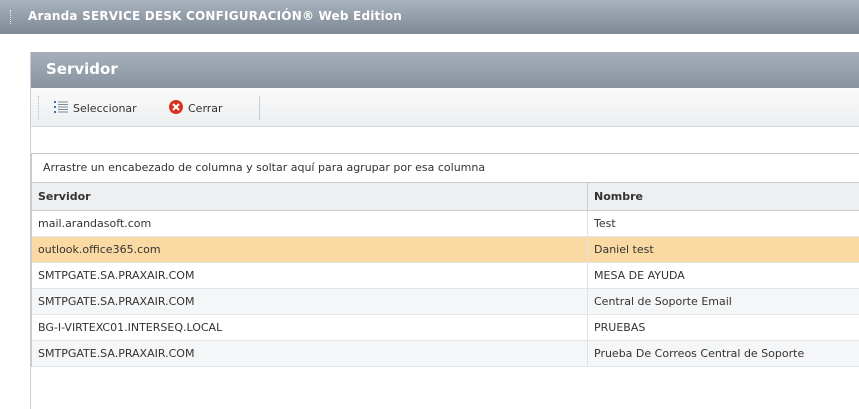 The width and height of the screenshot is (859, 409). Describe the element at coordinates (445, 107) in the screenshot. I see `toolbar: Seleccionar Cerrar` at that location.